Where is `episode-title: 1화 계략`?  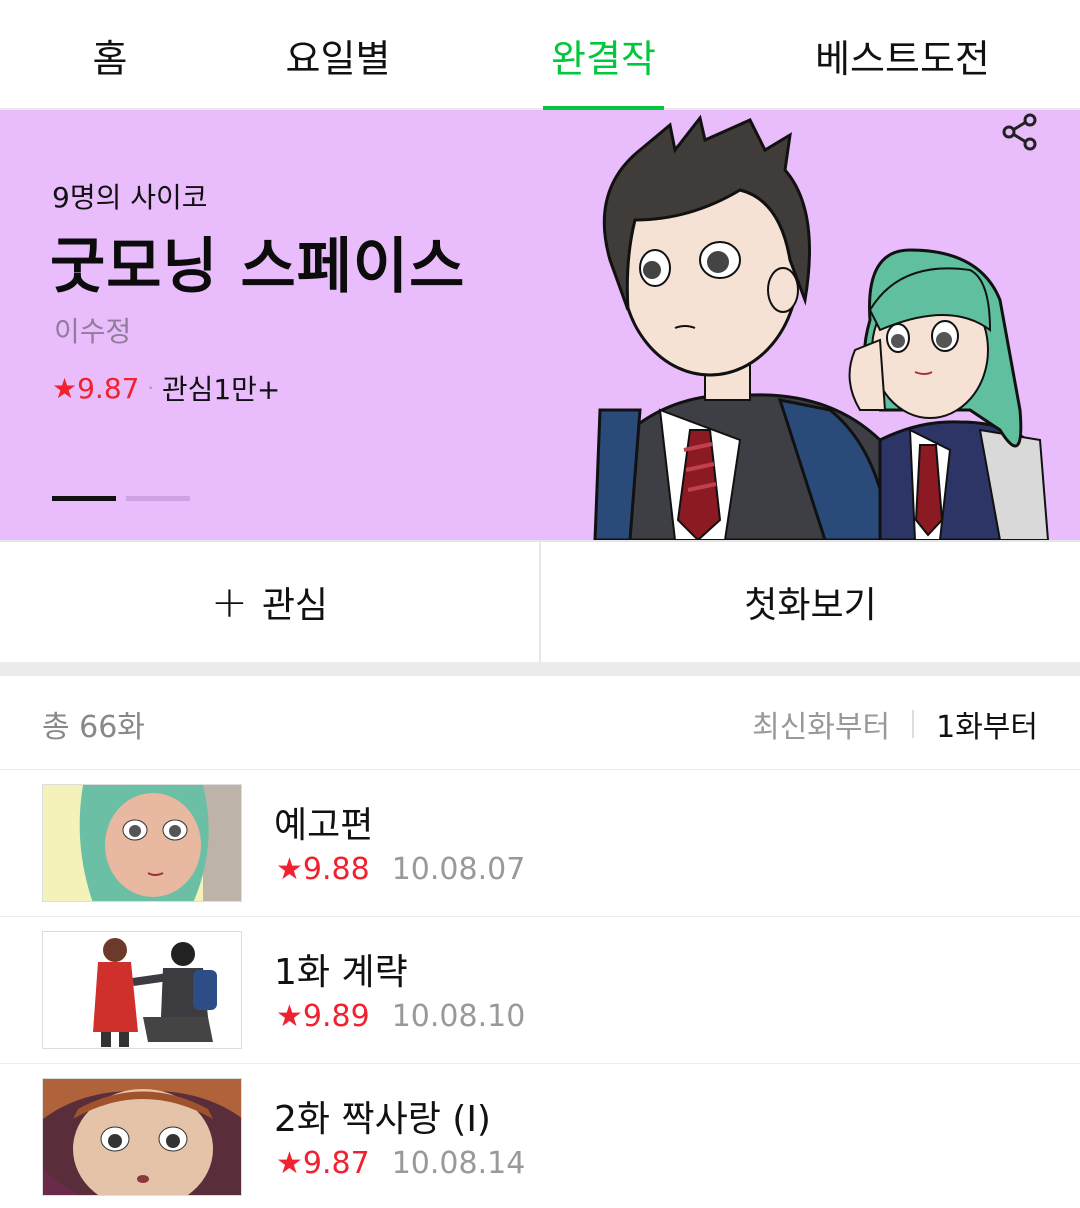
episode-title: 1화 계략 is located at coordinates (341, 972).